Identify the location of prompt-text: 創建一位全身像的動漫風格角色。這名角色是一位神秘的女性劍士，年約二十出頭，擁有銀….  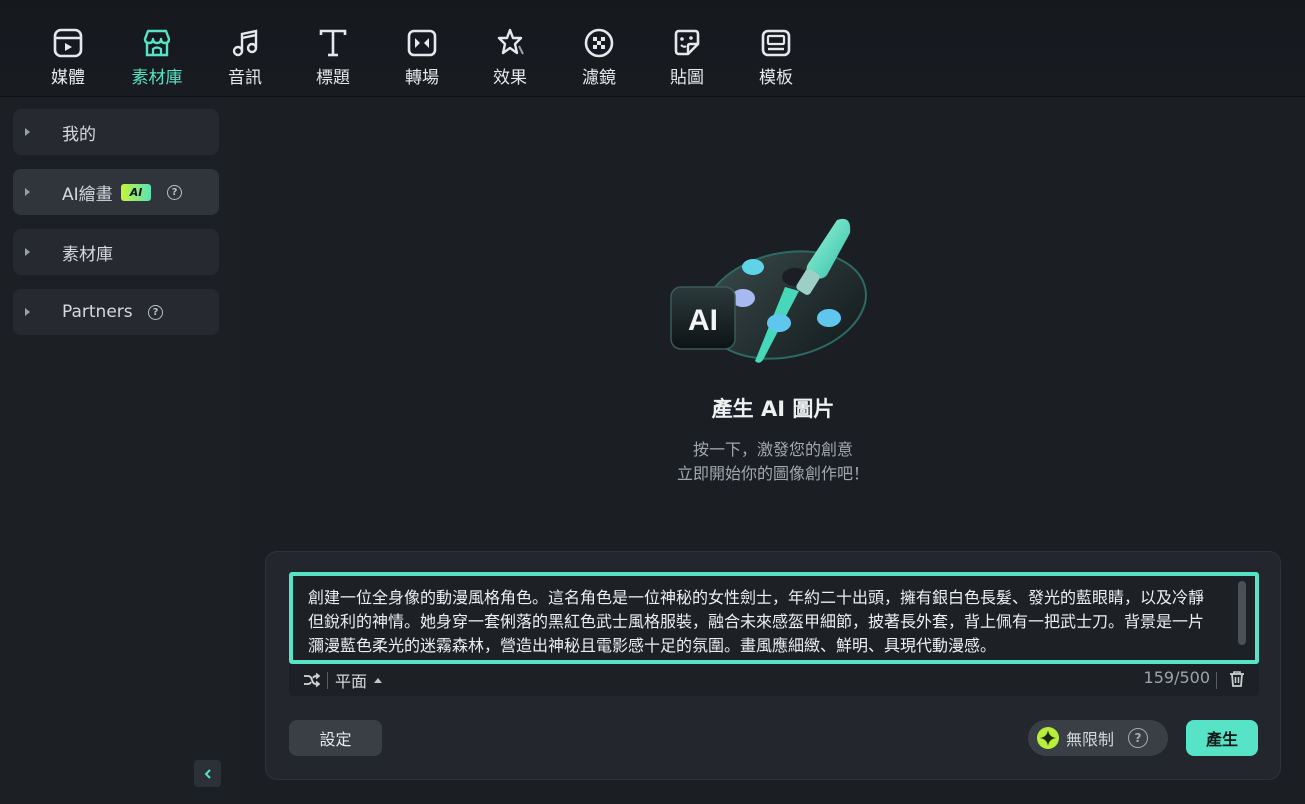
(756, 621).